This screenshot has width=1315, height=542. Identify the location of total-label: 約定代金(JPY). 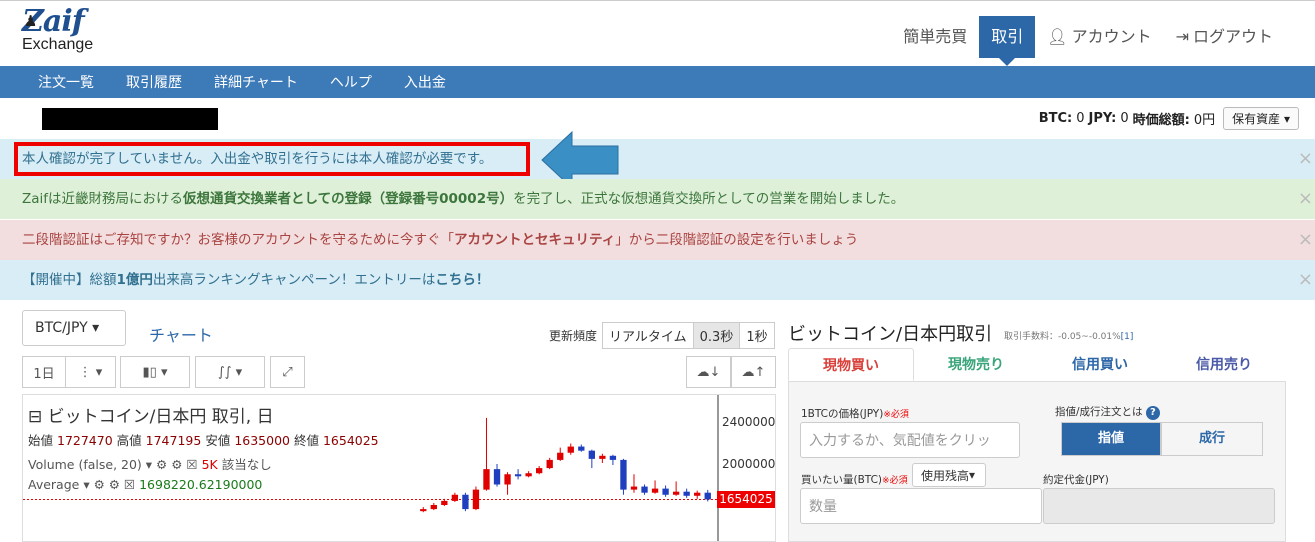
(1076, 480).